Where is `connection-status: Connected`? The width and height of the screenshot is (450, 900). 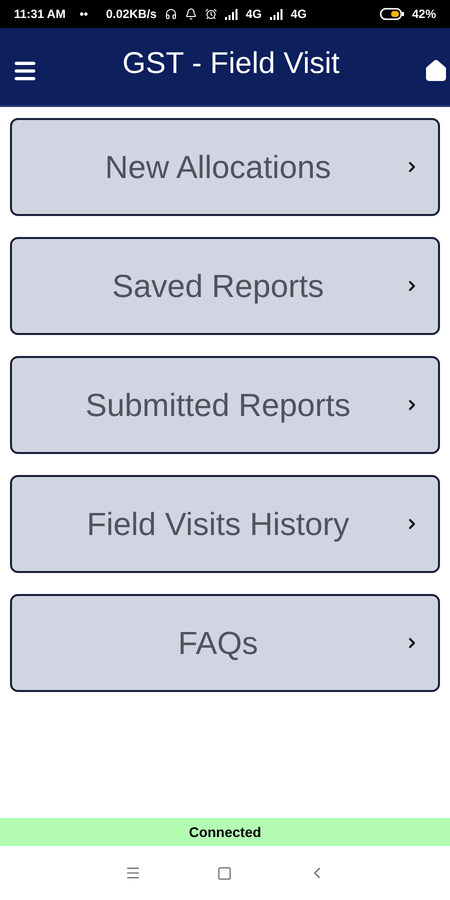
connection-status: Connected is located at coordinates (225, 832).